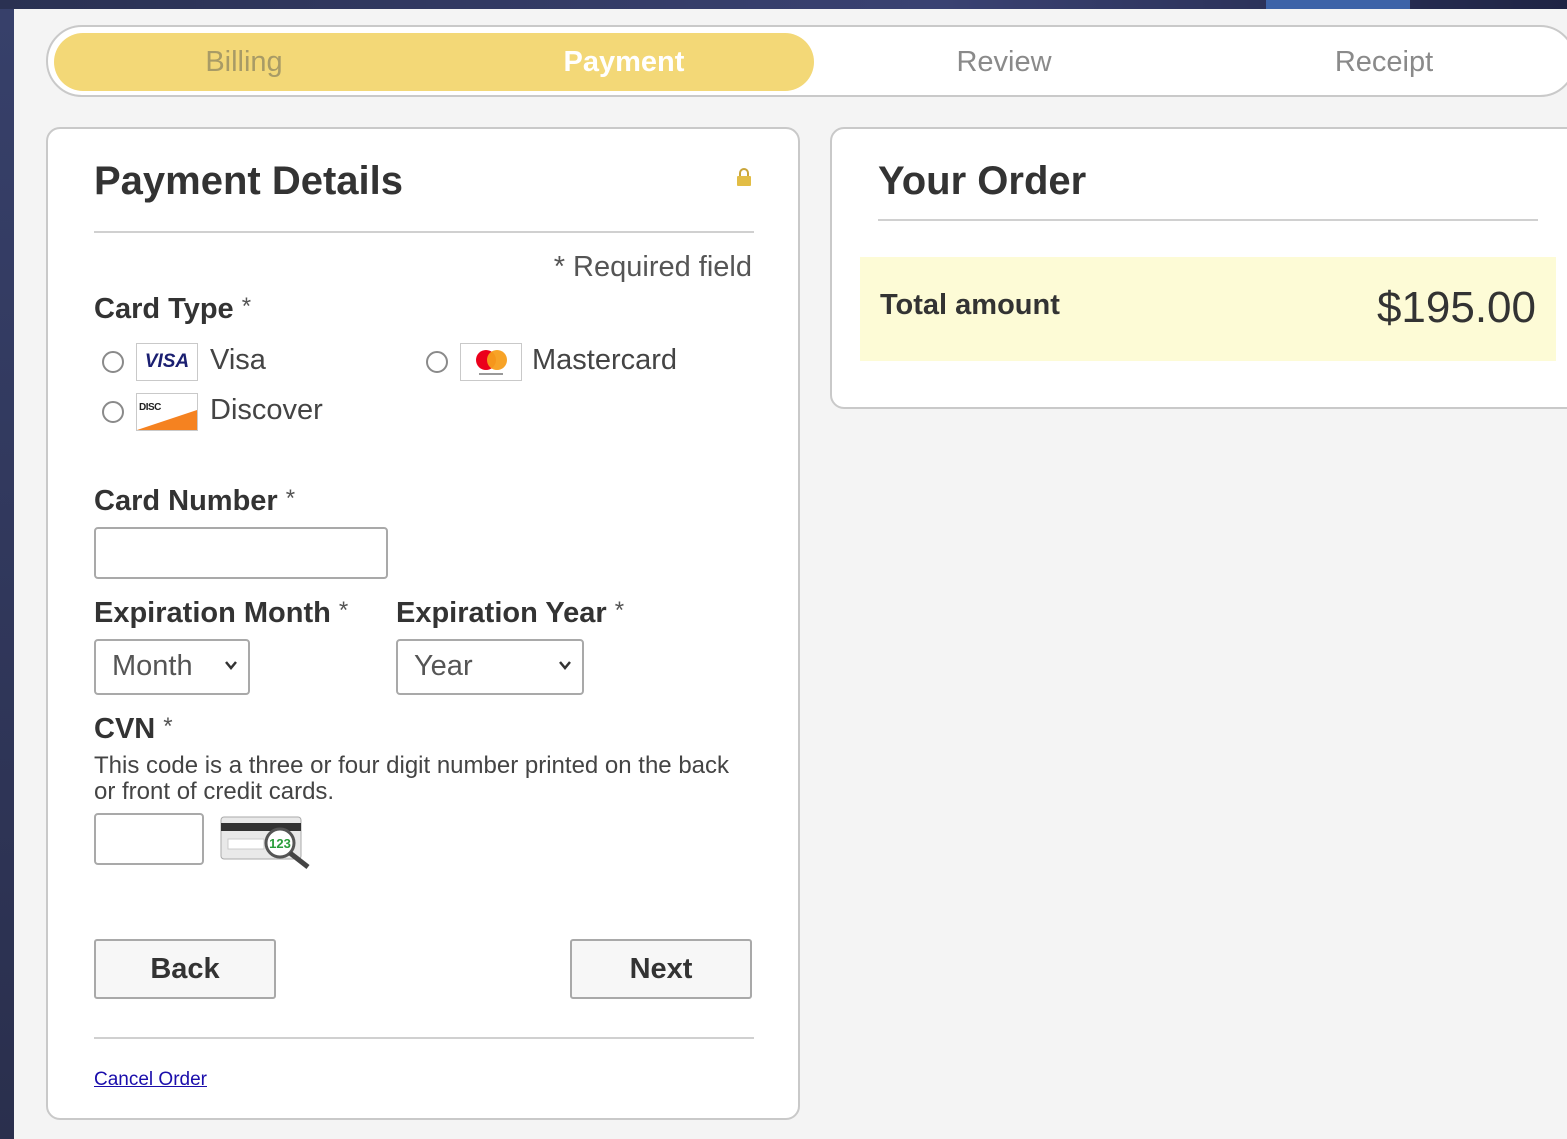 This screenshot has height=1139, width=1567. What do you see at coordinates (7, 574) in the screenshot?
I see `left-rail` at bounding box center [7, 574].